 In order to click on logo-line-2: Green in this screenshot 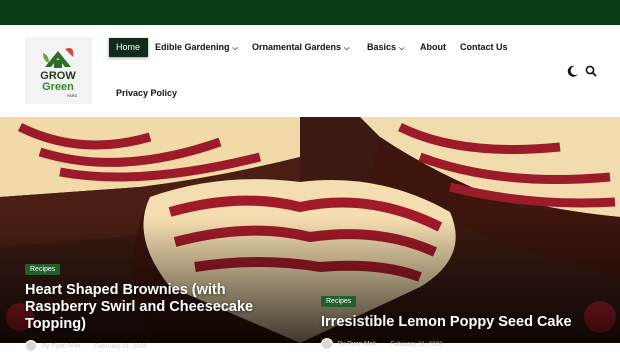, I will do `click(58, 87)`.